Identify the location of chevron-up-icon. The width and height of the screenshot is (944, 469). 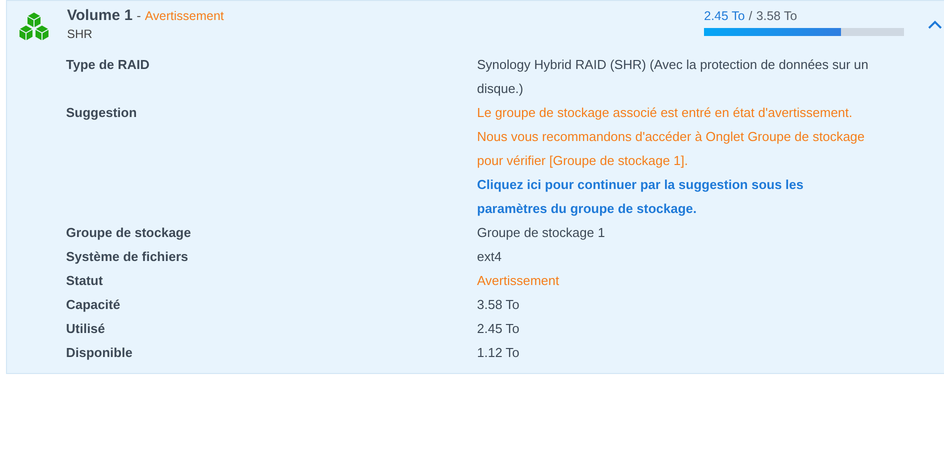
(935, 24).